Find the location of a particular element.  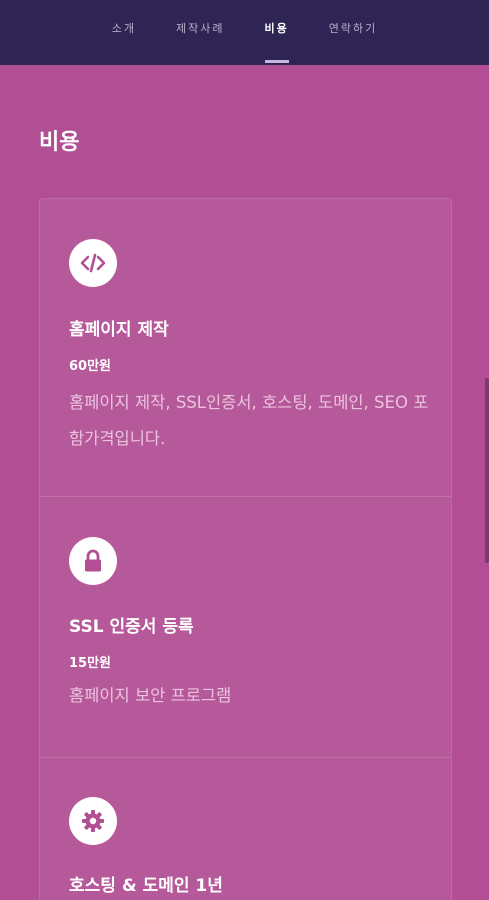

card-price: 15만원 is located at coordinates (90, 663).